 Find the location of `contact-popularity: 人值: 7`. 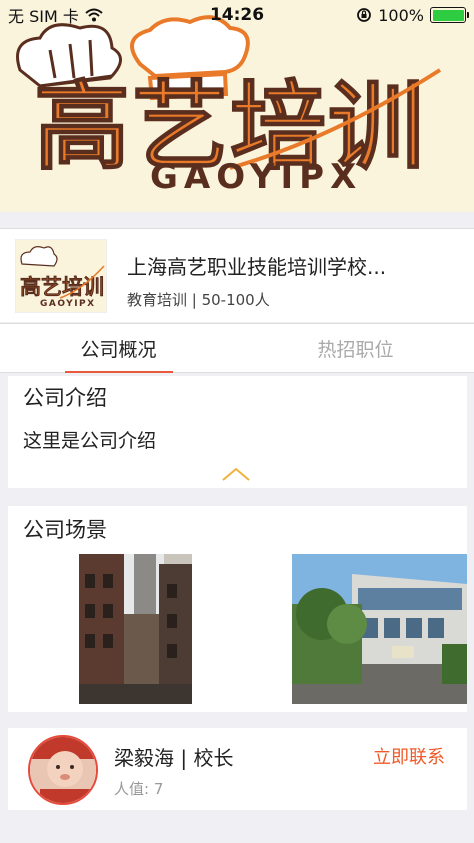

contact-popularity: 人值: 7 is located at coordinates (139, 789).